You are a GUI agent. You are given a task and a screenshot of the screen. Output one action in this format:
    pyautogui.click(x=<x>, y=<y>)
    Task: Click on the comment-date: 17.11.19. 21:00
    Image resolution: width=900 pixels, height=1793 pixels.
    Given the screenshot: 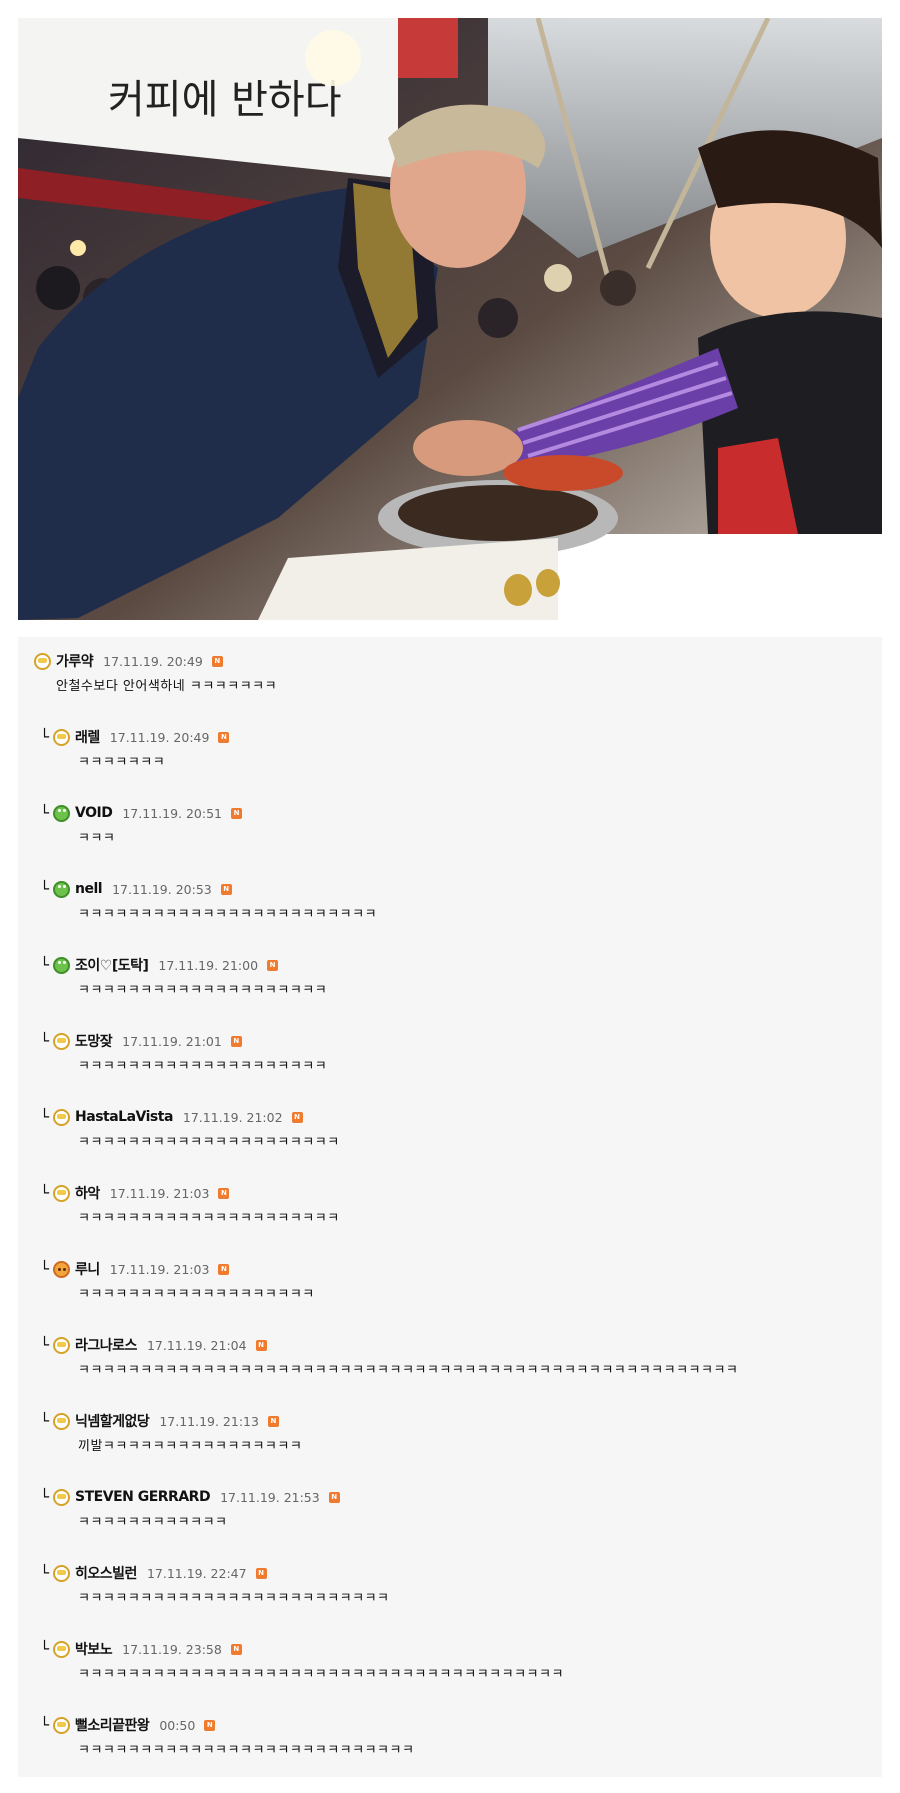 What is the action you would take?
    pyautogui.click(x=208, y=965)
    